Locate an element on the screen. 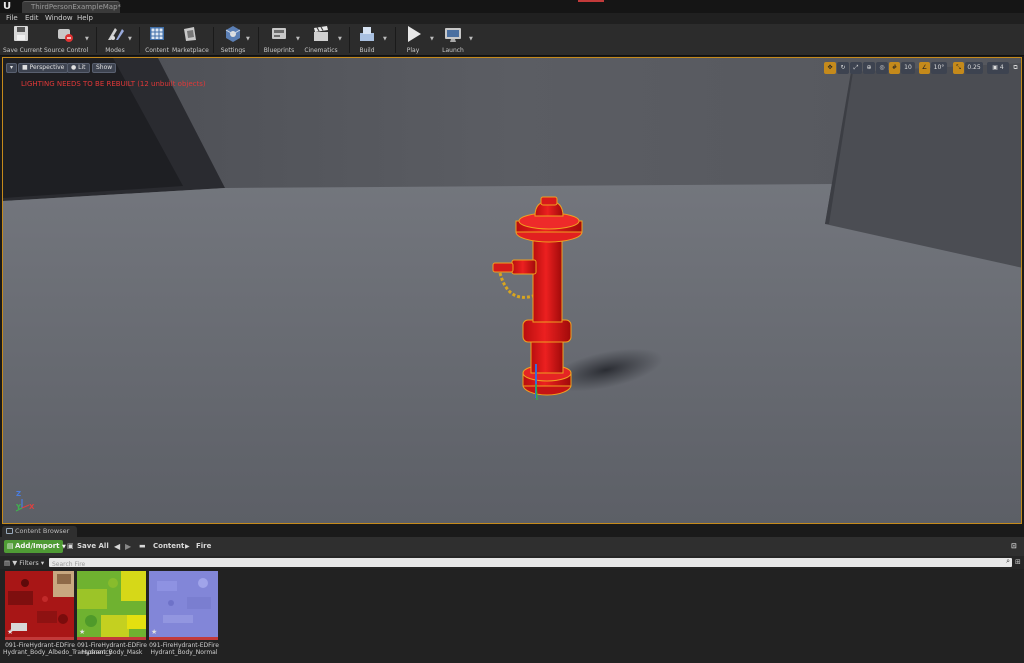 The image size is (1024, 663). window-accent is located at coordinates (591, 1).